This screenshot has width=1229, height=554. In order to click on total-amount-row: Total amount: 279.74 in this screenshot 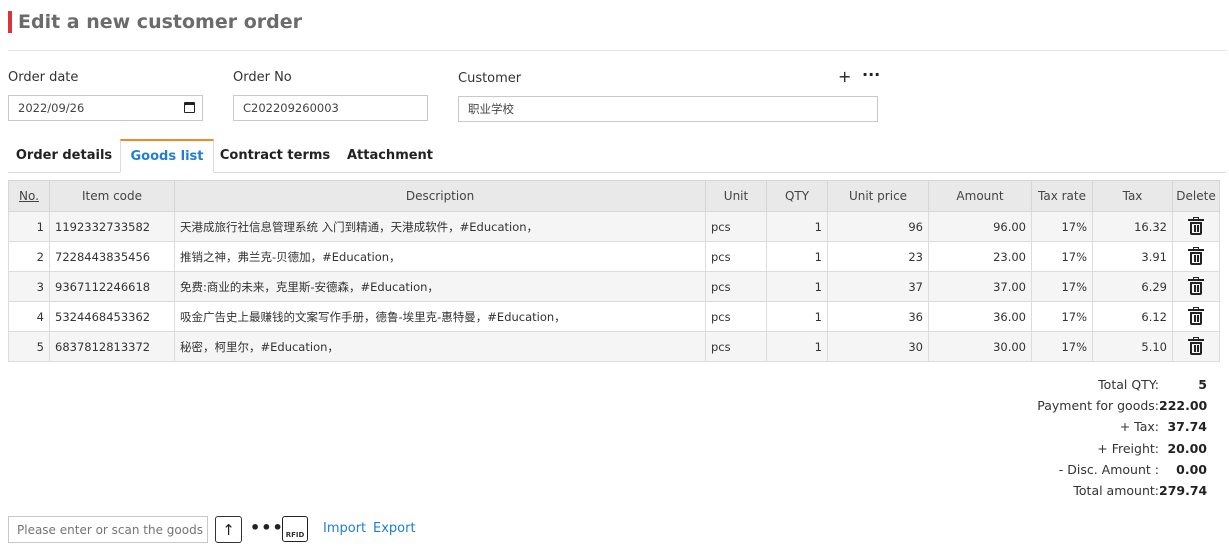, I will do `click(1122, 490)`.